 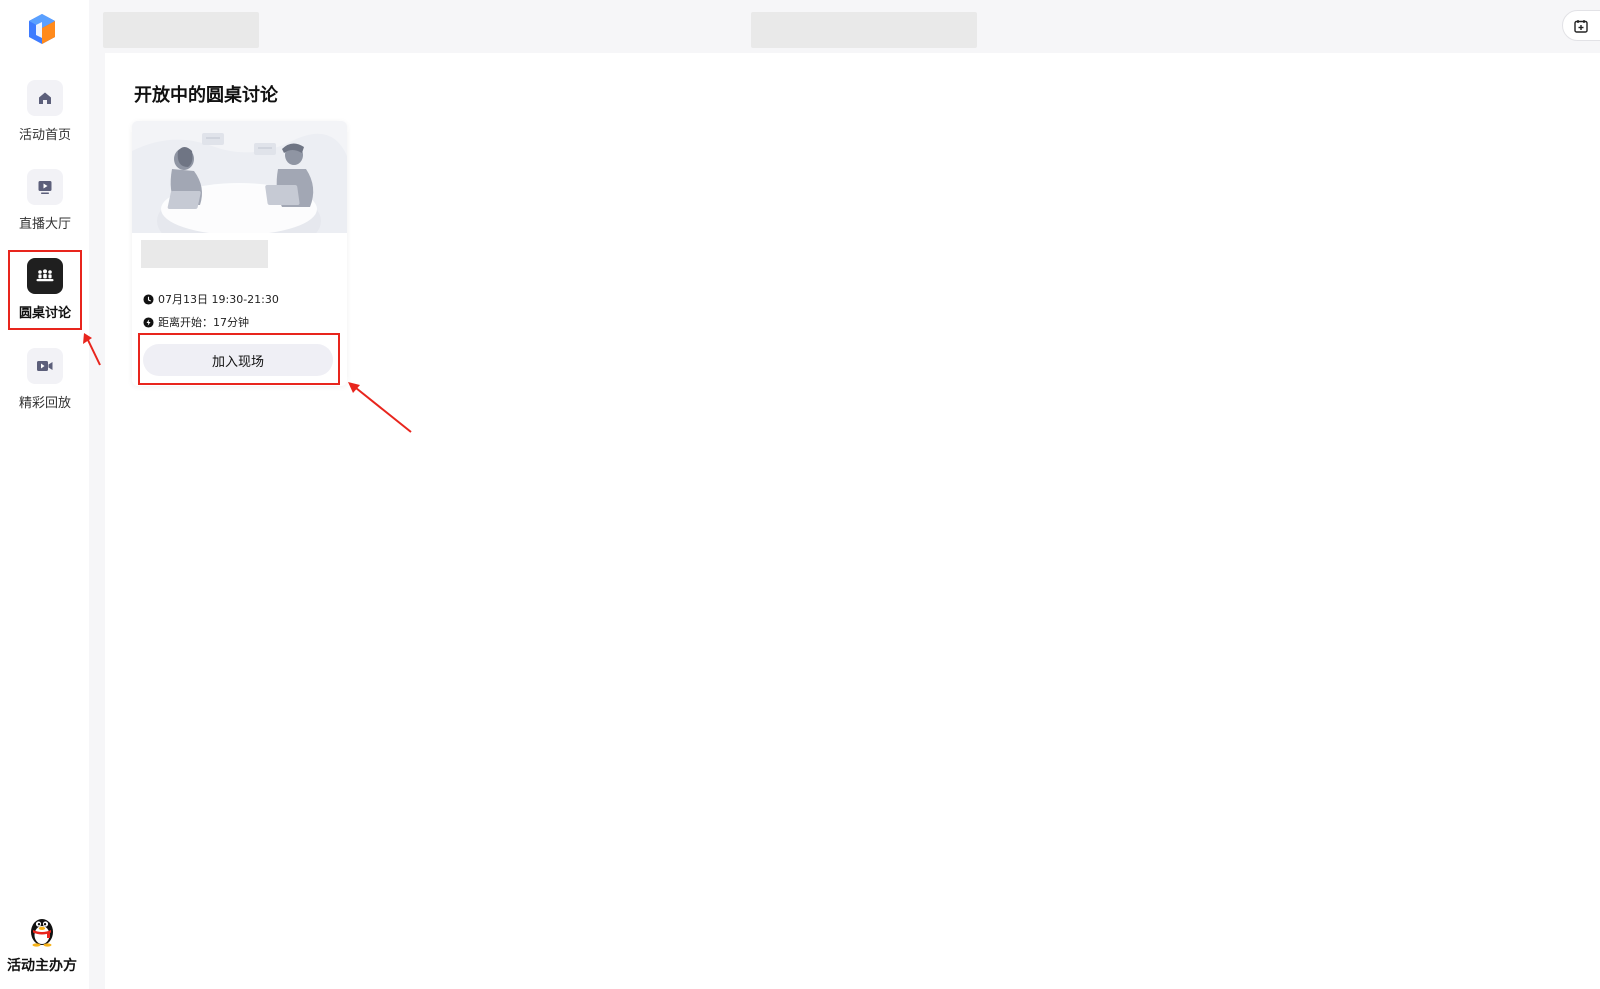 What do you see at coordinates (42, 933) in the screenshot?
I see `organizer-penguin-avatar` at bounding box center [42, 933].